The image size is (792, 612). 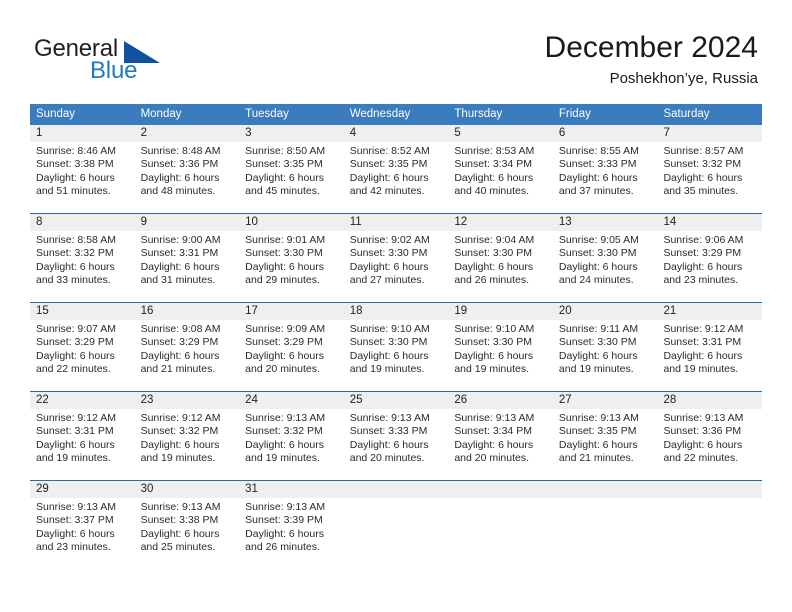 I want to click on day-number-2: 2, so click(x=187, y=133).